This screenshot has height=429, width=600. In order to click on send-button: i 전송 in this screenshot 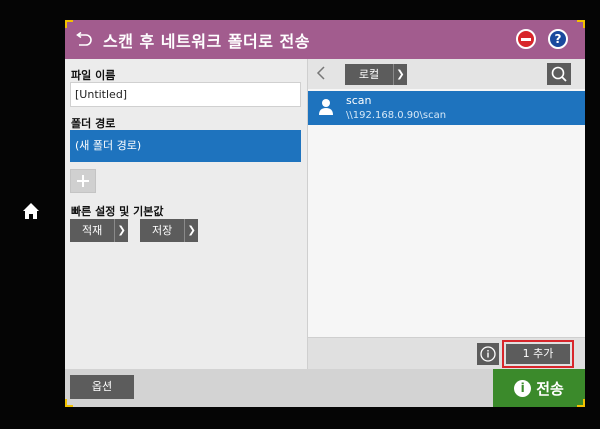, I will do `click(539, 388)`.